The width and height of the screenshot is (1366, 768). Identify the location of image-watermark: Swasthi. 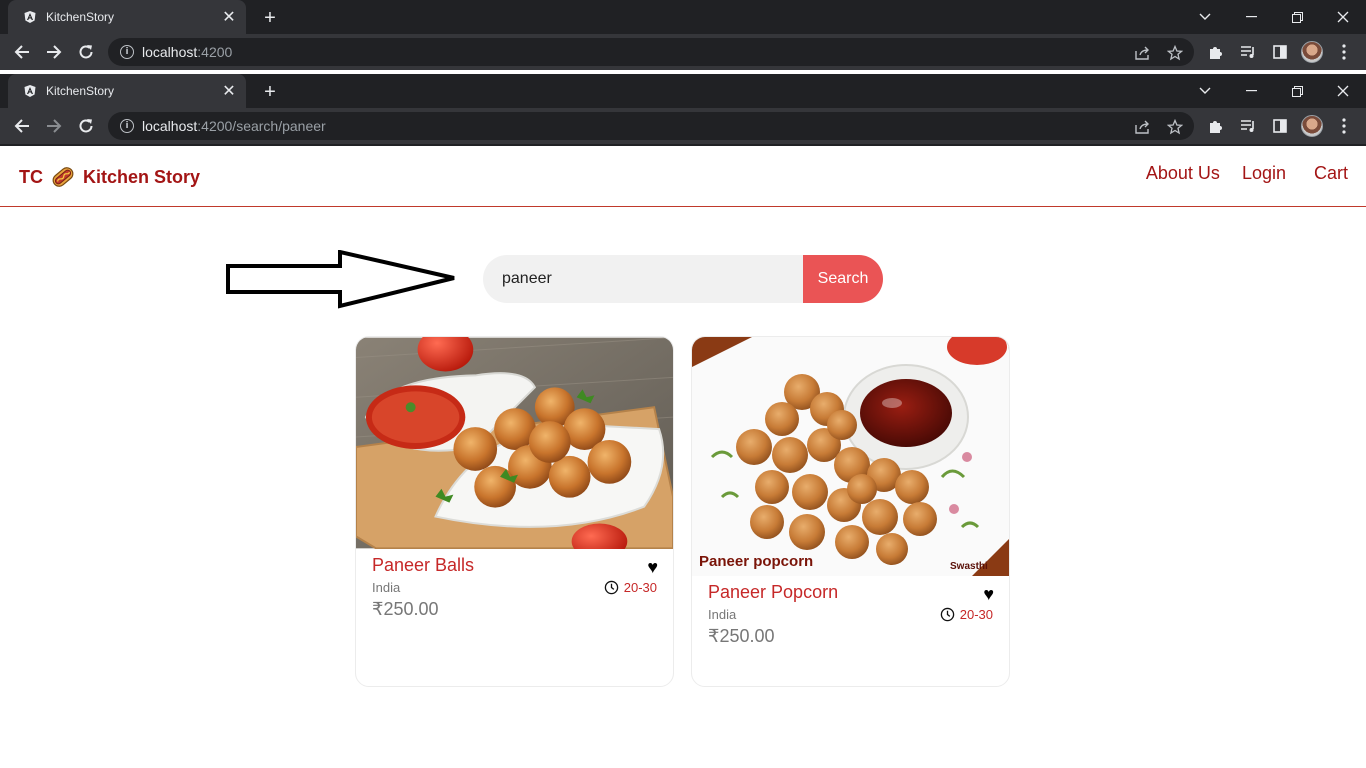
(969, 566).